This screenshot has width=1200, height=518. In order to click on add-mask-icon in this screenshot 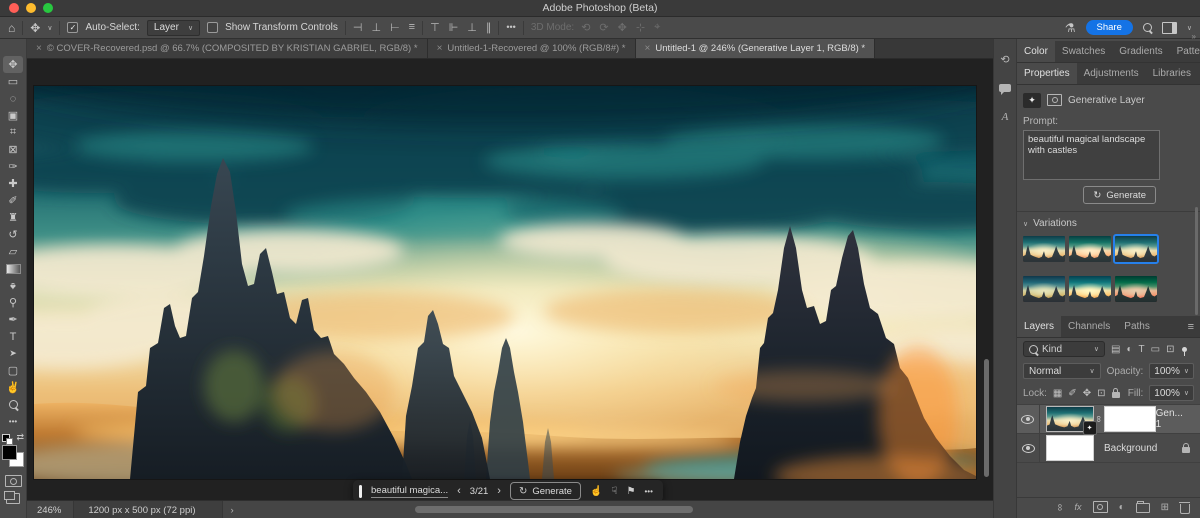, I will do `click(1100, 507)`.